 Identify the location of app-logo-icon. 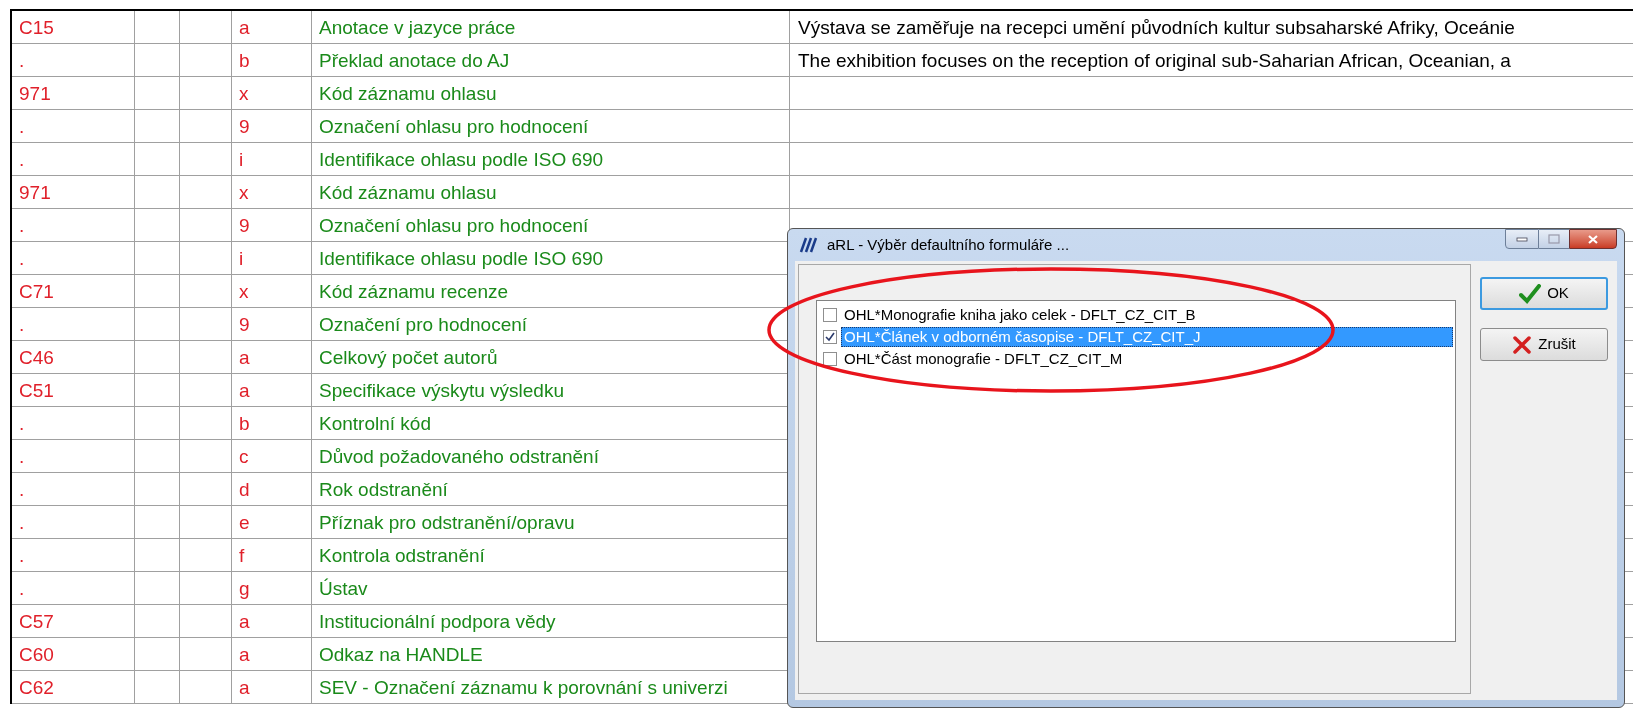
(808, 245).